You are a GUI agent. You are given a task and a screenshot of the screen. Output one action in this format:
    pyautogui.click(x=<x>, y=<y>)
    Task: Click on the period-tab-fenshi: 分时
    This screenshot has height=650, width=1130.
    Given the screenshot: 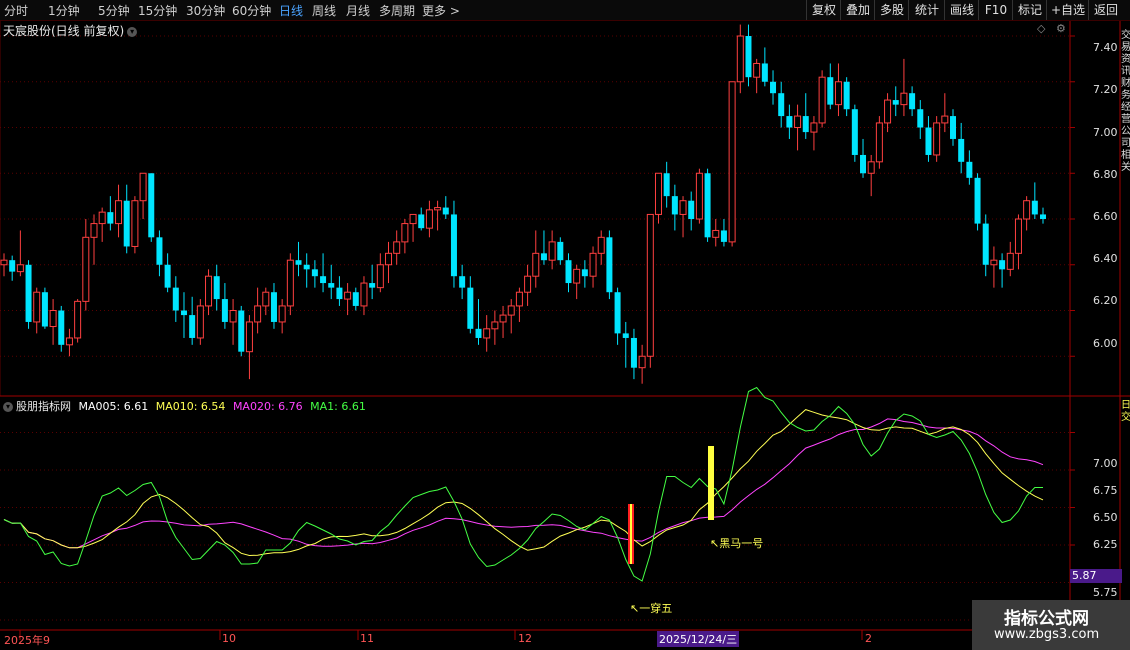 What is the action you would take?
    pyautogui.click(x=16, y=10)
    